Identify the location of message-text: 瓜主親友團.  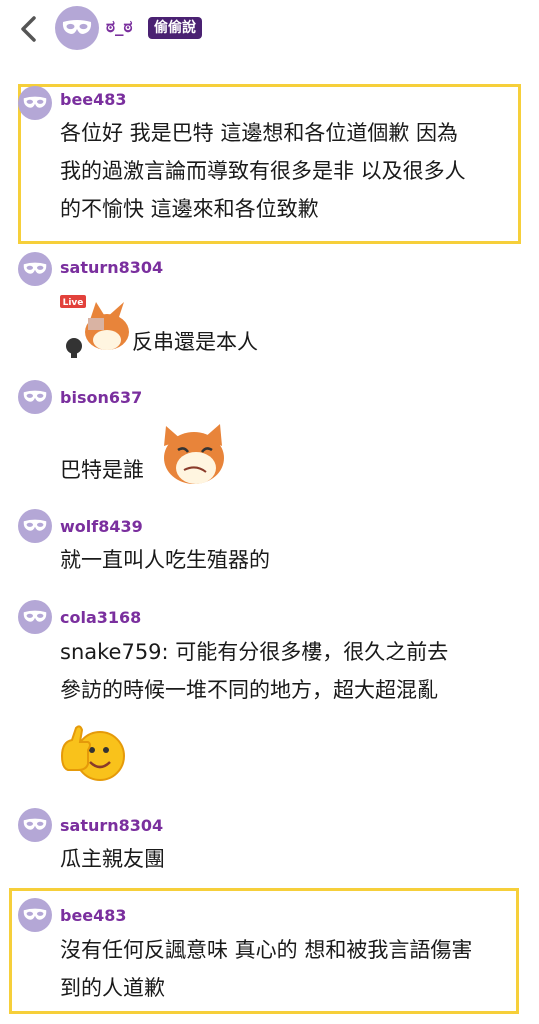
(112, 859).